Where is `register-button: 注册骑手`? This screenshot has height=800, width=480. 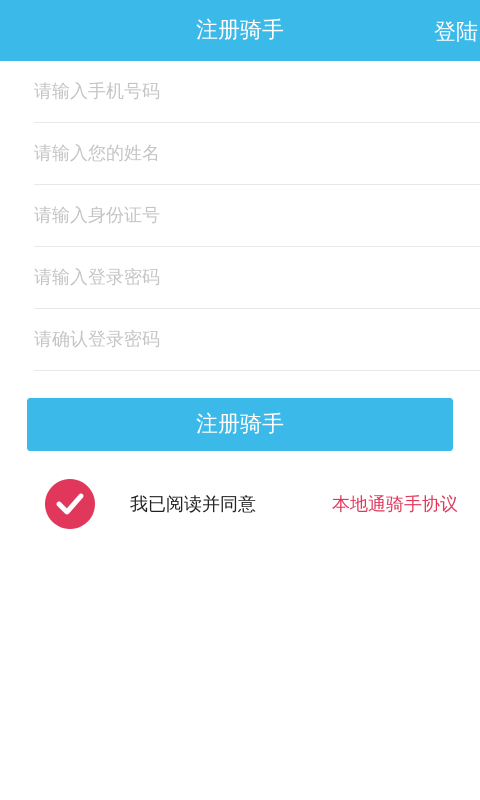
register-button: 注册骑手 is located at coordinates (240, 424).